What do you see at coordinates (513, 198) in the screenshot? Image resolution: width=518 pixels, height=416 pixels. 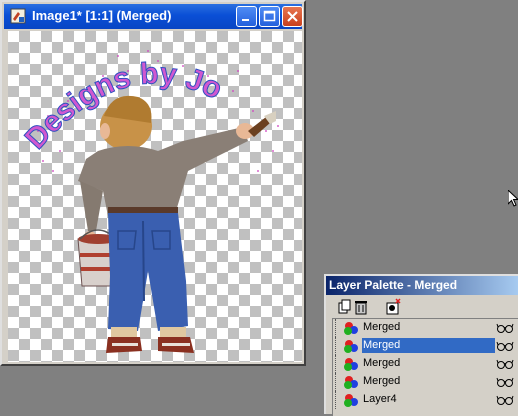 I see `mouse-pointer-icon` at bounding box center [513, 198].